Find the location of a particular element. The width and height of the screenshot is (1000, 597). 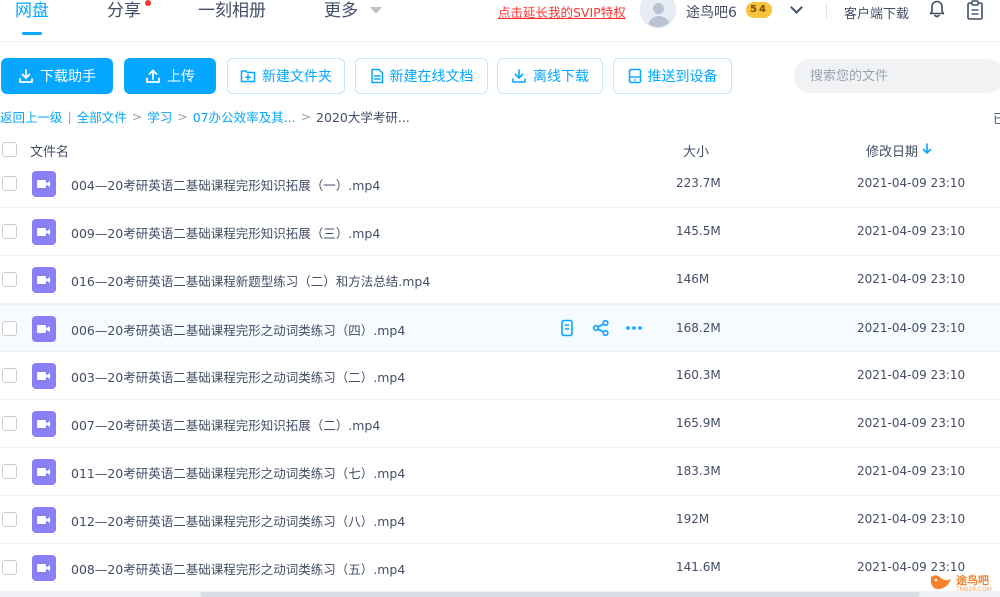

file-size: 168.2M is located at coordinates (698, 328).